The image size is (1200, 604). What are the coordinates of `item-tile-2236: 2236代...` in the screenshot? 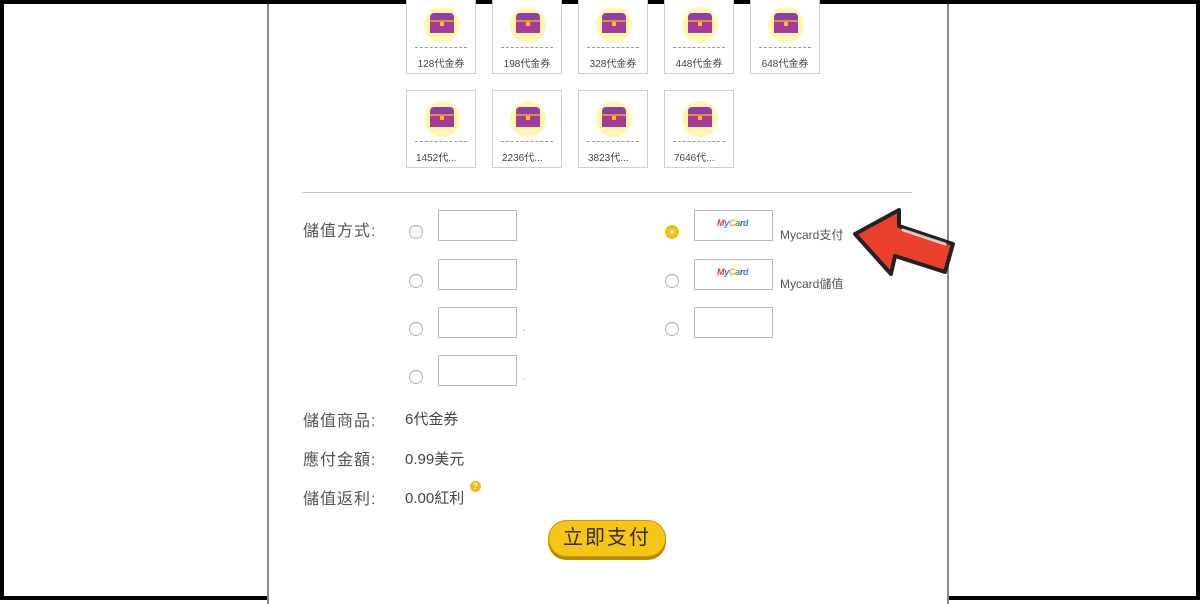 It's located at (527, 129).